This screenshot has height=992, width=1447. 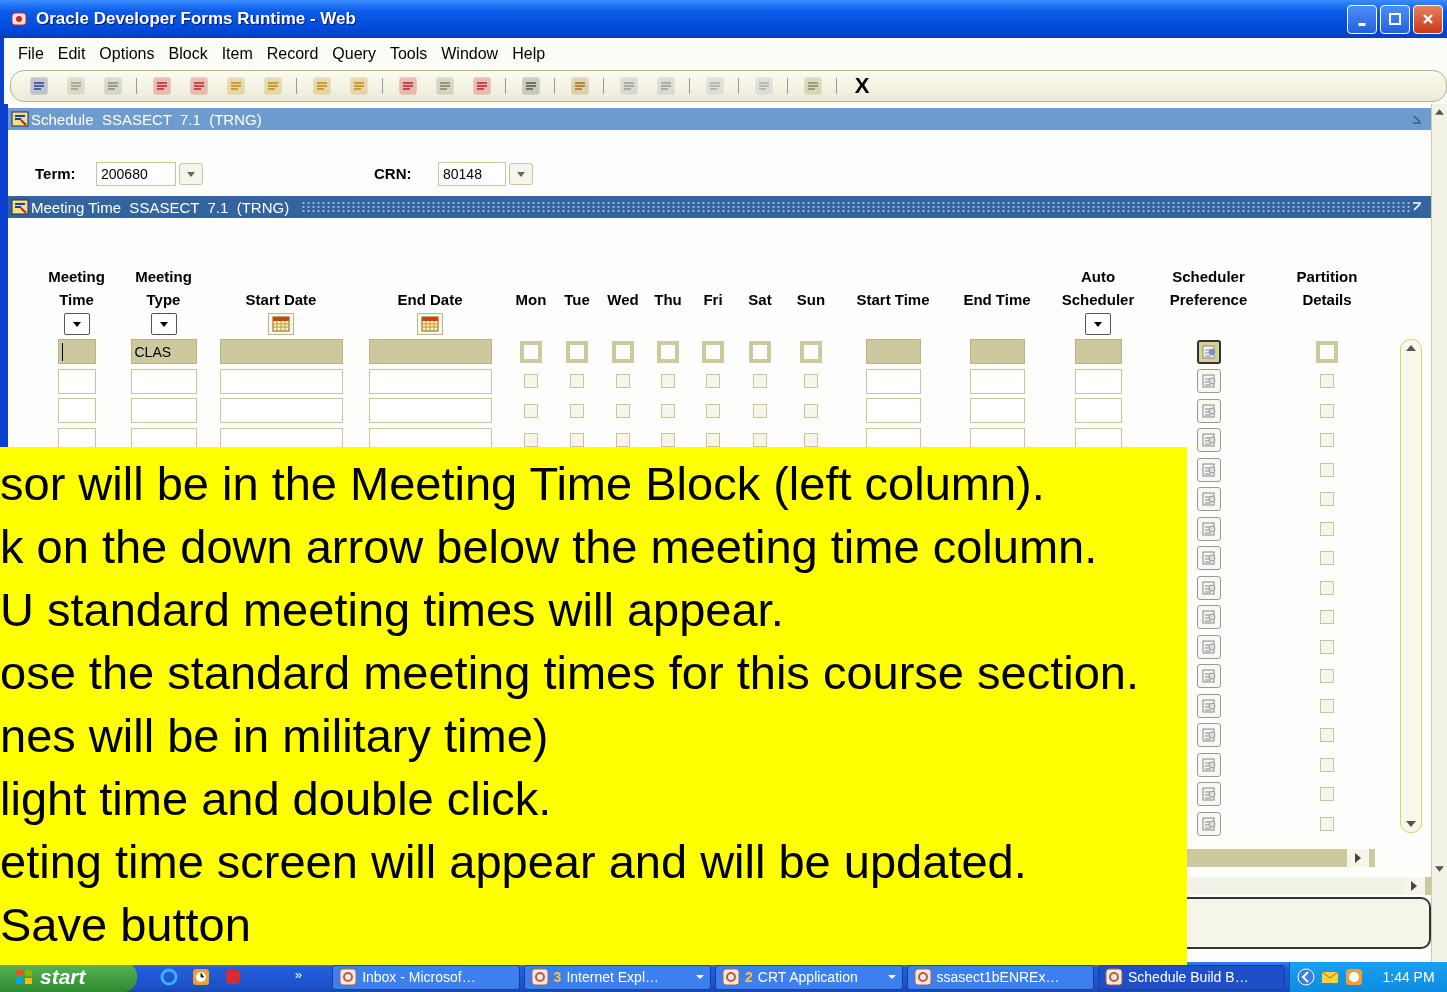 I want to click on crn-list-button, so click(x=521, y=173).